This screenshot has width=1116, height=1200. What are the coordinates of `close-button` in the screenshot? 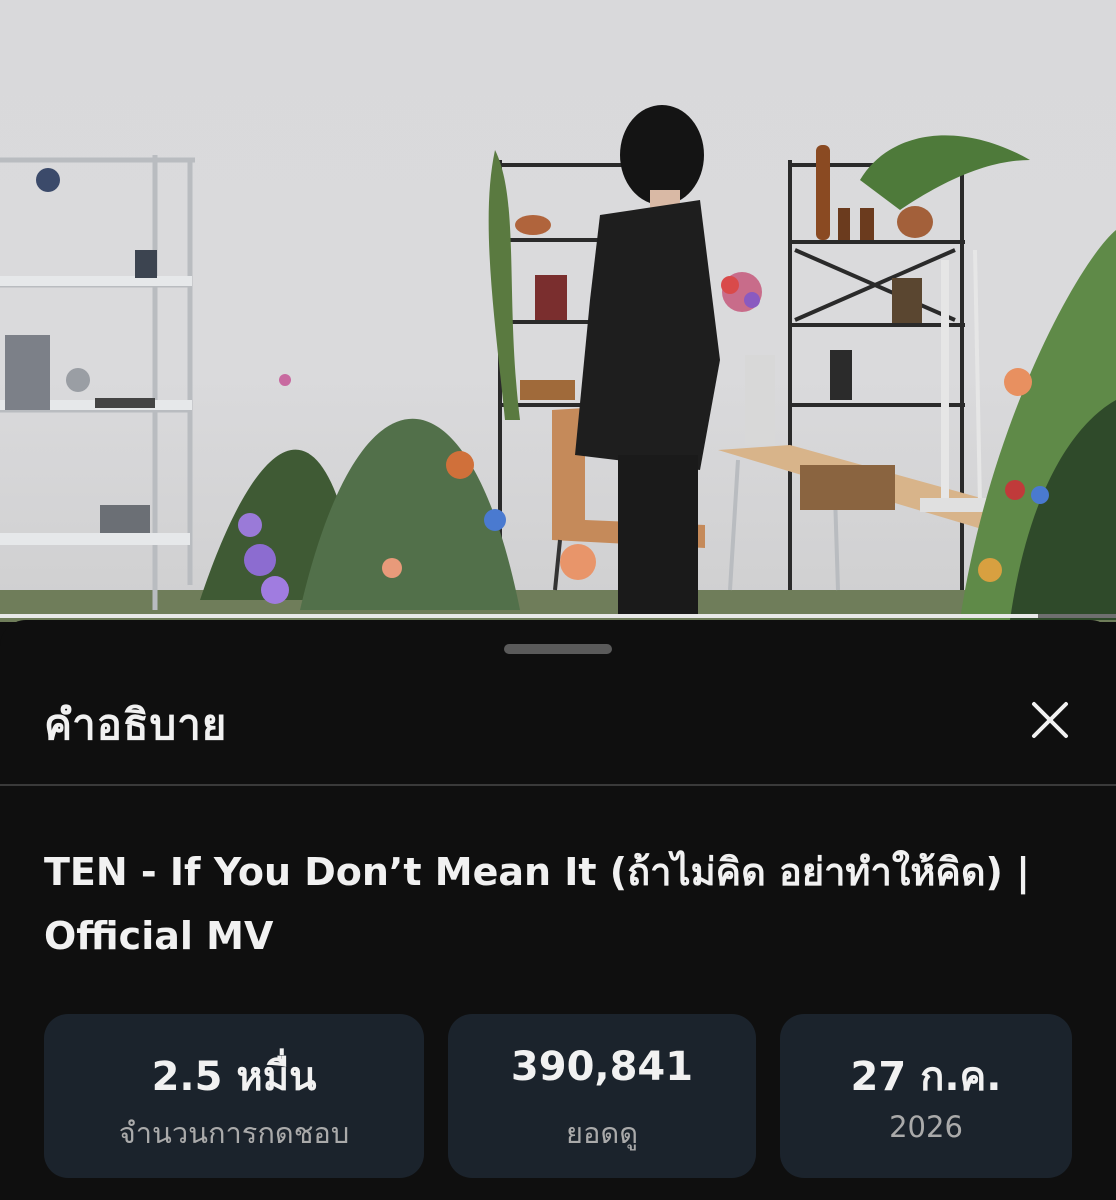 It's located at (1050, 720).